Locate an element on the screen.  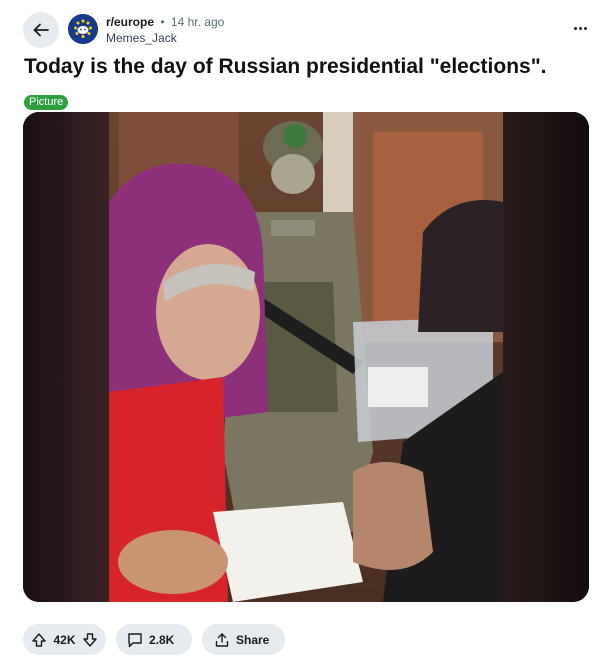
share-icon-wrap is located at coordinates (222, 640).